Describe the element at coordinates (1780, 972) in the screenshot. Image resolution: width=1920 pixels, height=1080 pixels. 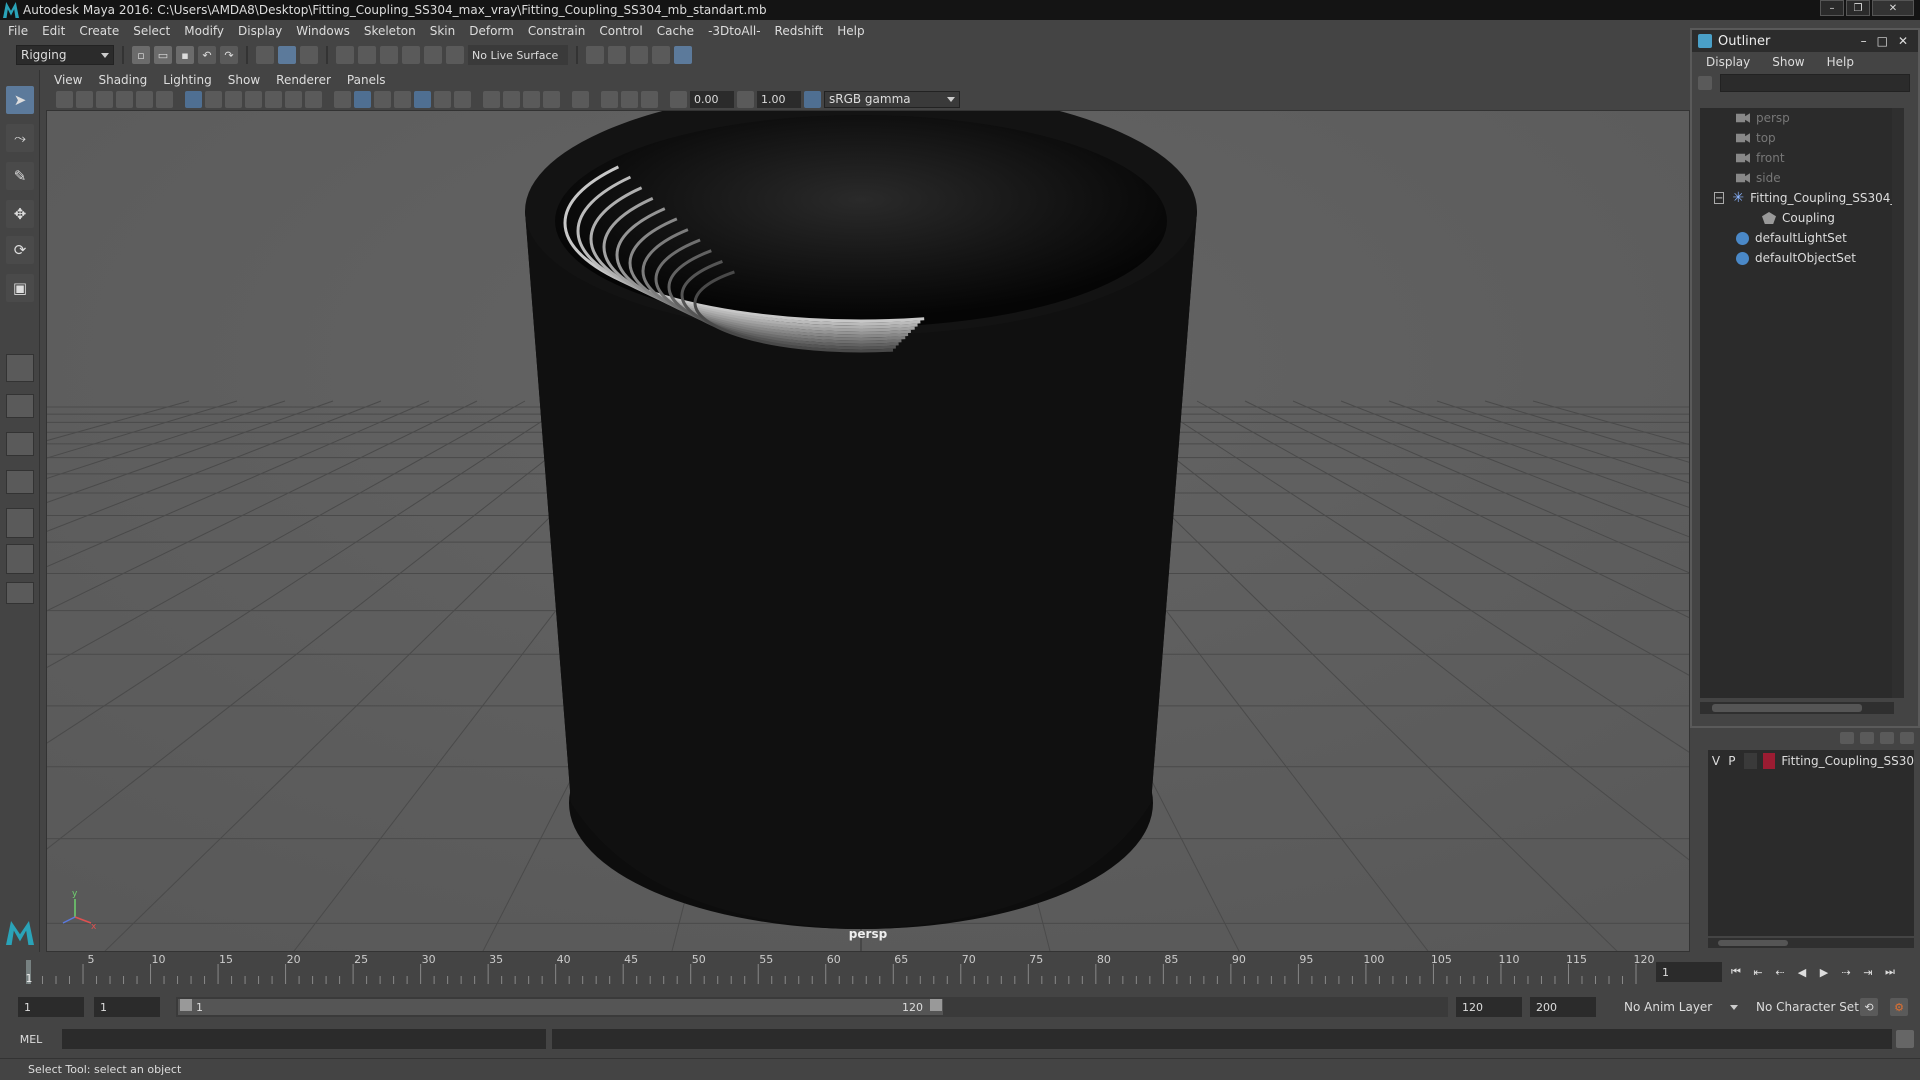
I see `step-back-frame-icon: ⇠` at that location.